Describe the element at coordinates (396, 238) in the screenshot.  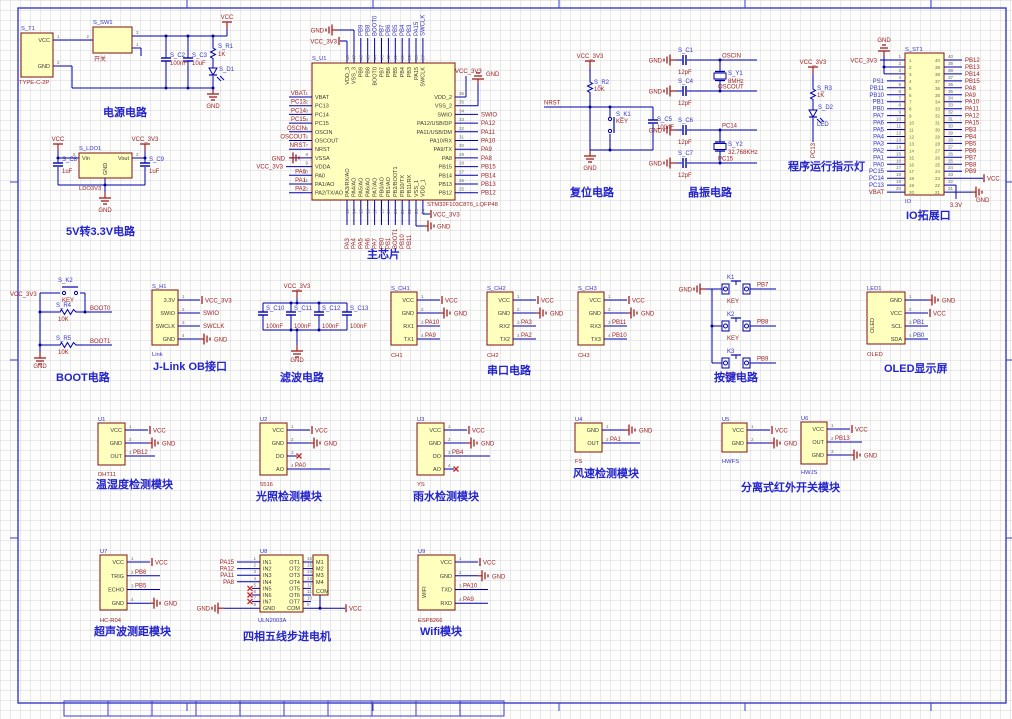
I see `net-label: BOOT1` at that location.